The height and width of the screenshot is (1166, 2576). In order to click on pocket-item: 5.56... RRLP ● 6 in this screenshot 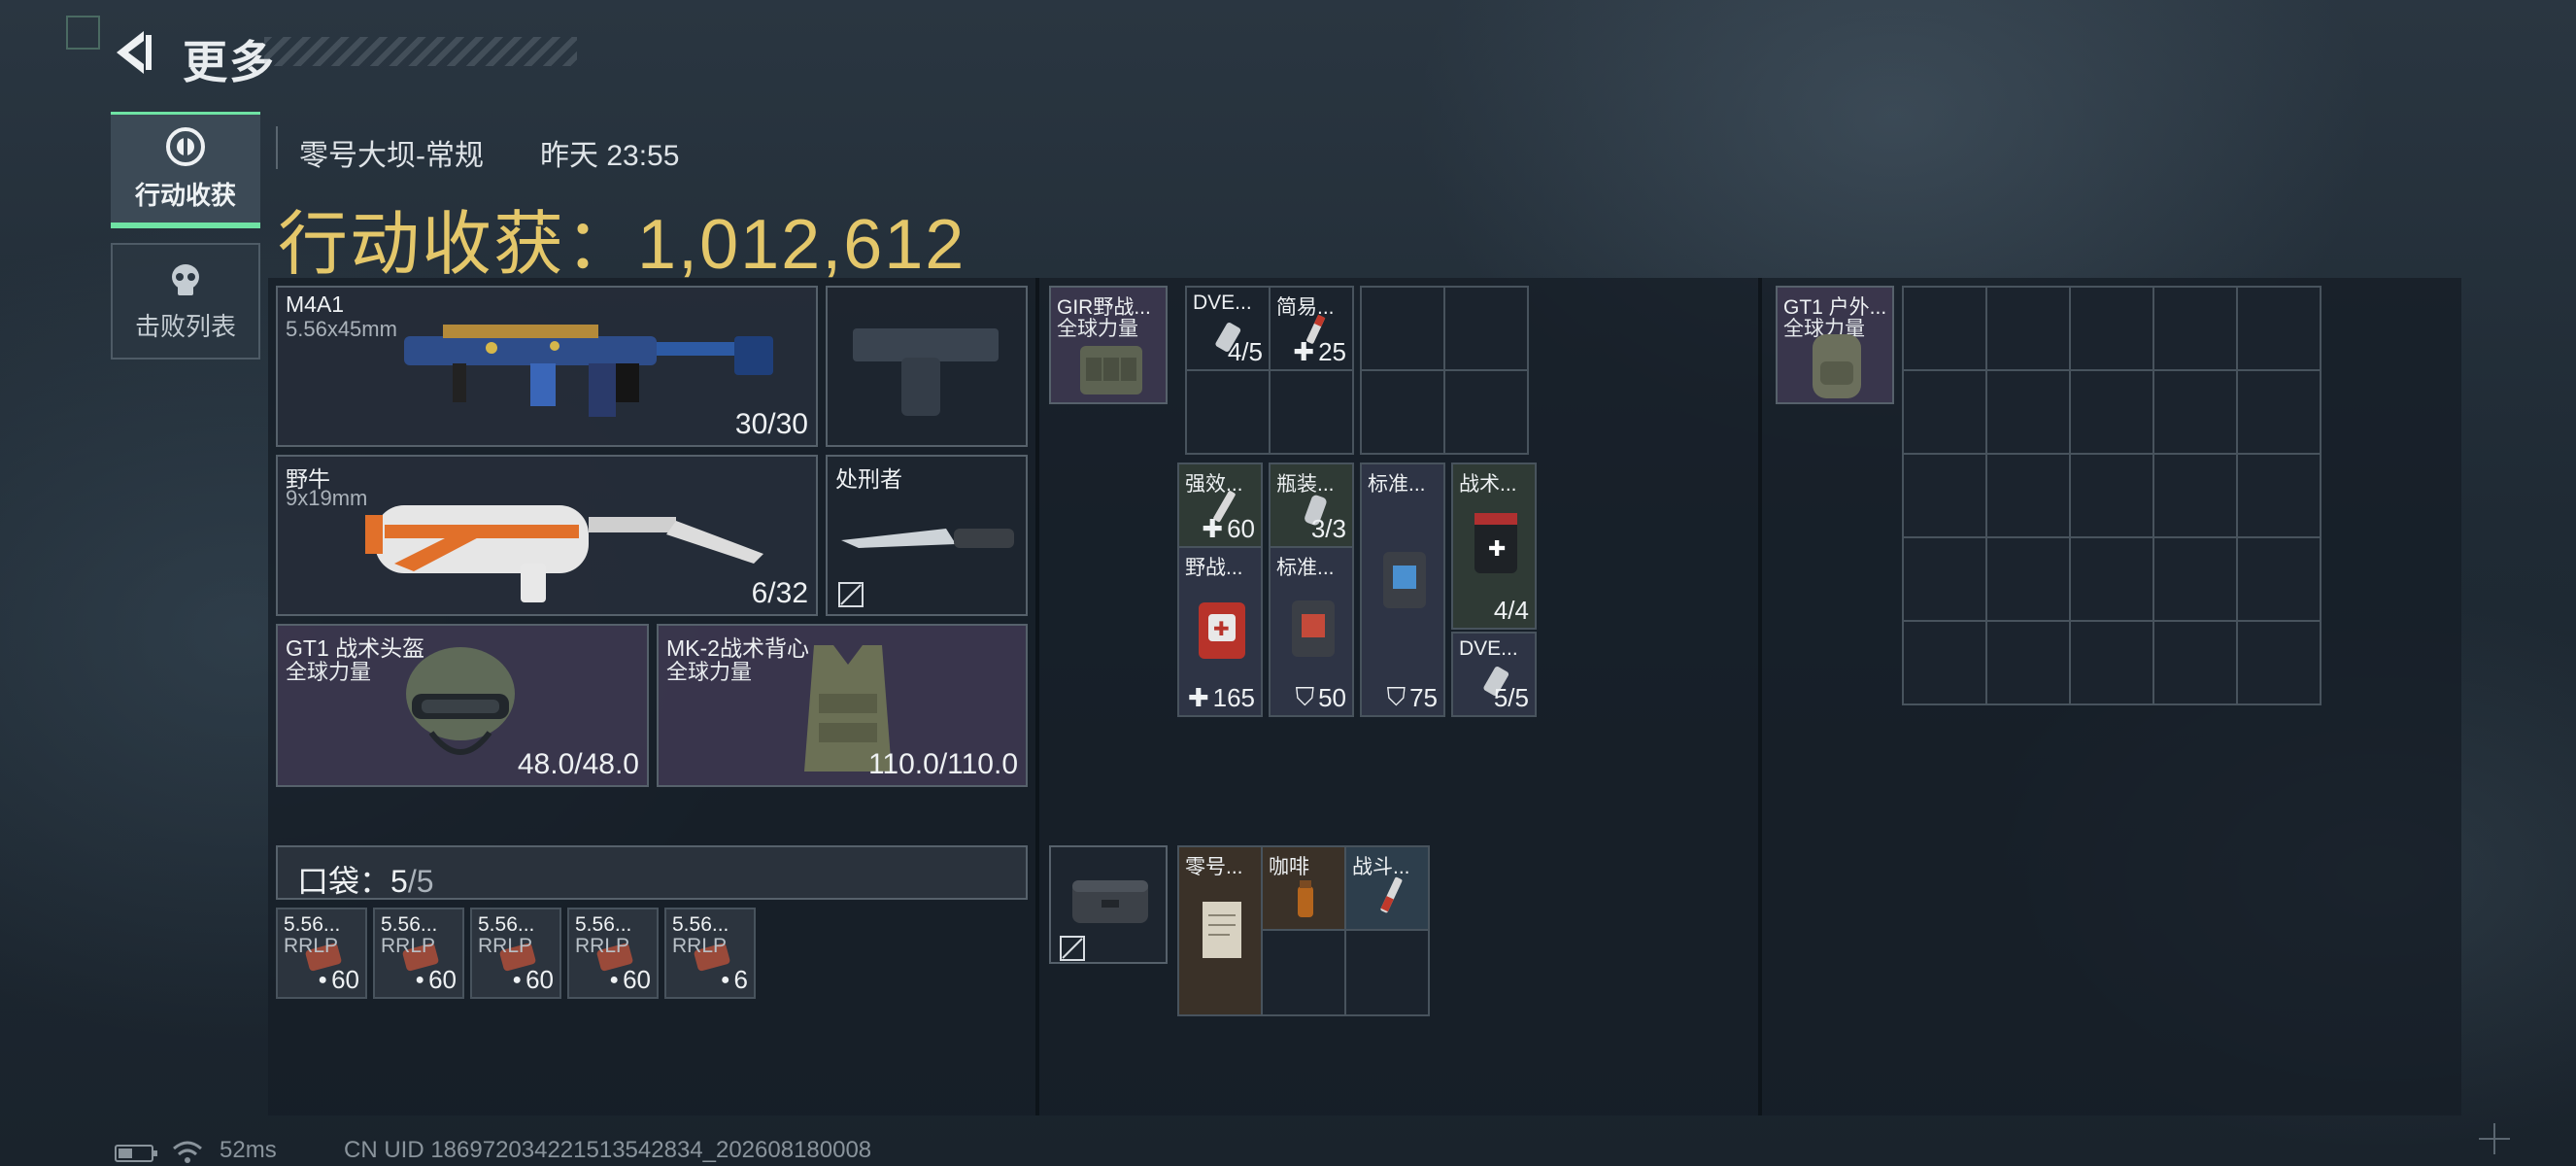, I will do `click(710, 953)`.